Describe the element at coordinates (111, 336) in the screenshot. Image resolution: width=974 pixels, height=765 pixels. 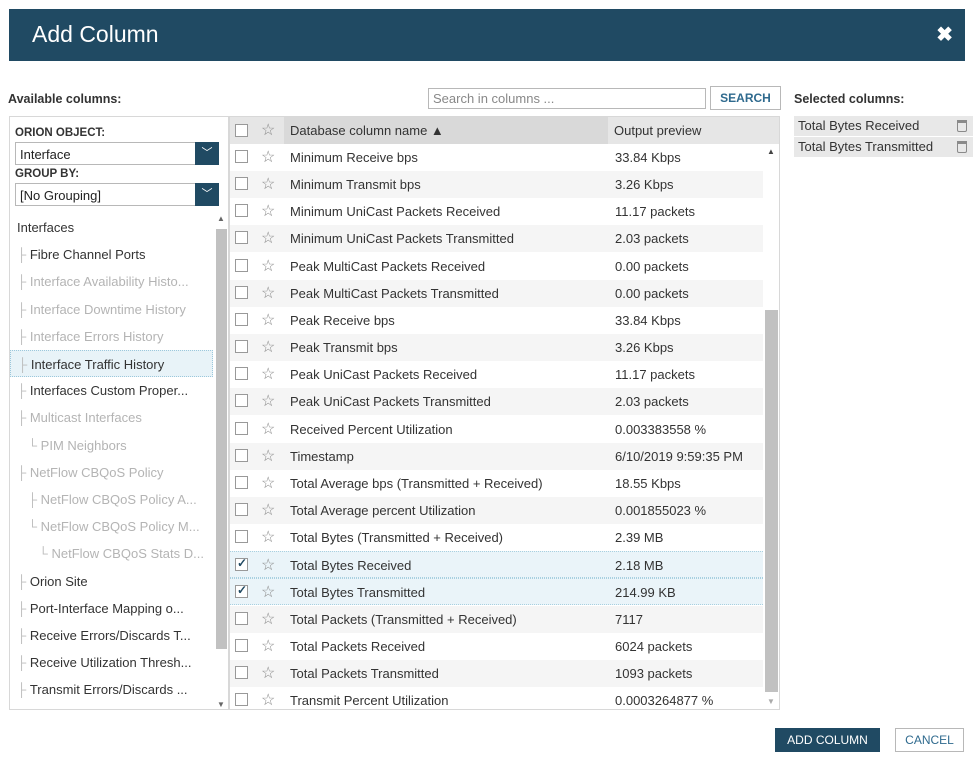
I see `tree-item: ├ Interface Errors History` at that location.